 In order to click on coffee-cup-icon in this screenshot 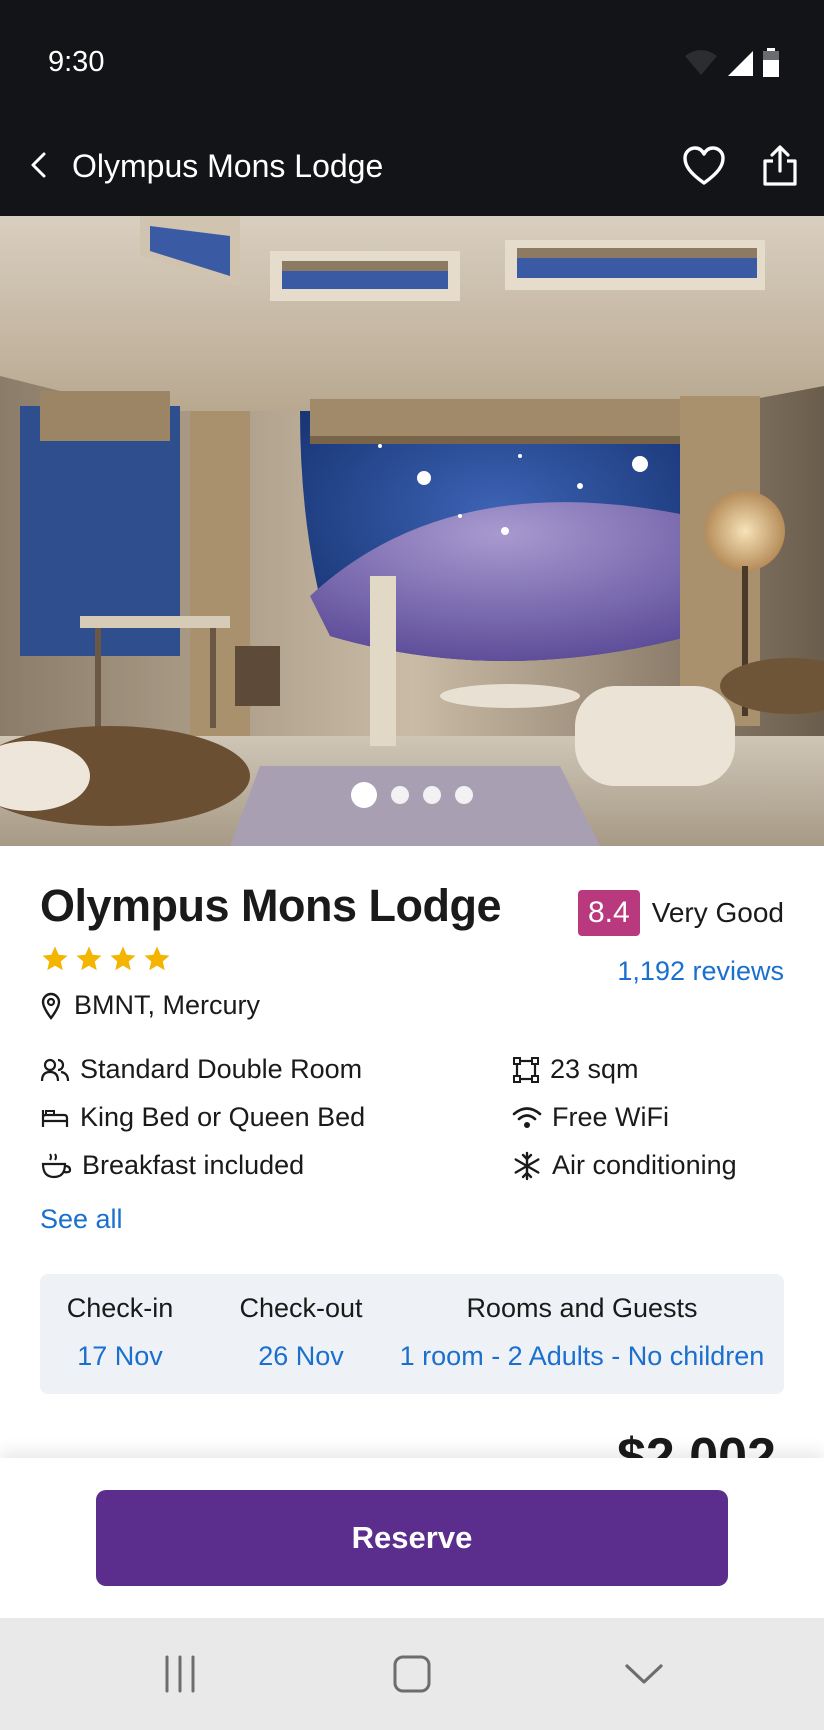, I will do `click(56, 1165)`.